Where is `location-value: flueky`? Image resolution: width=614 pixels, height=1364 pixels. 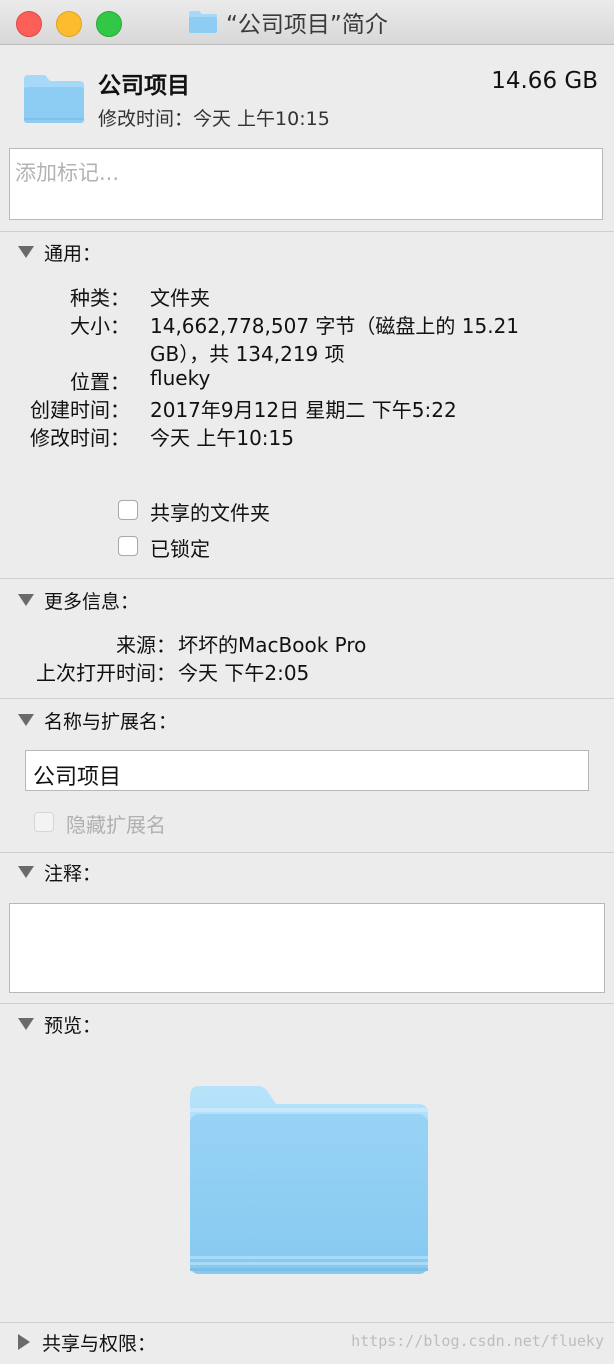 location-value: flueky is located at coordinates (180, 378).